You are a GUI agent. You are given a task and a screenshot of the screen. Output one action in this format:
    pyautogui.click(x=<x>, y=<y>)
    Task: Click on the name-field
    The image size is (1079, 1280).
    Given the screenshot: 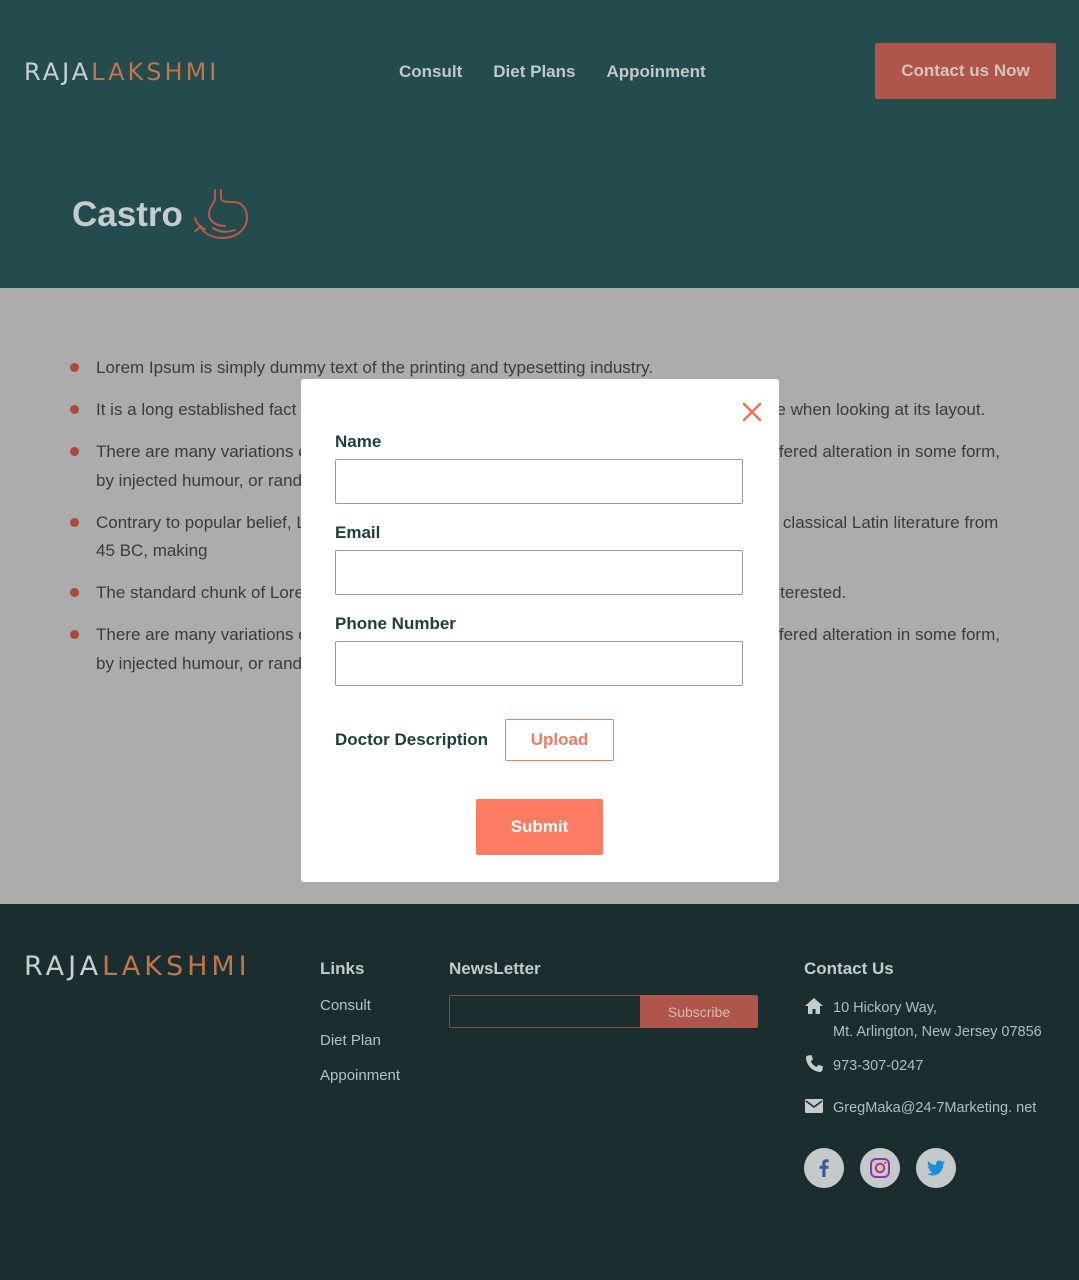 What is the action you would take?
    pyautogui.click(x=539, y=481)
    